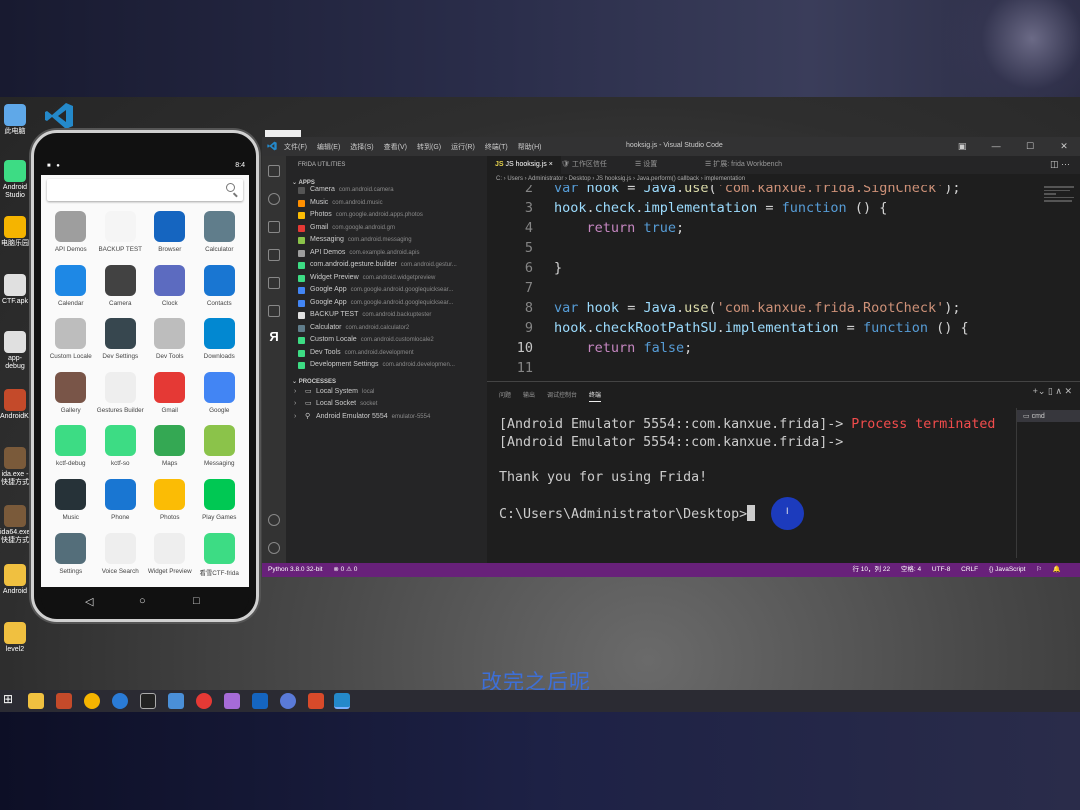 The height and width of the screenshot is (810, 1080). I want to click on app-launcher-item: Custom Locale, so click(71, 343).